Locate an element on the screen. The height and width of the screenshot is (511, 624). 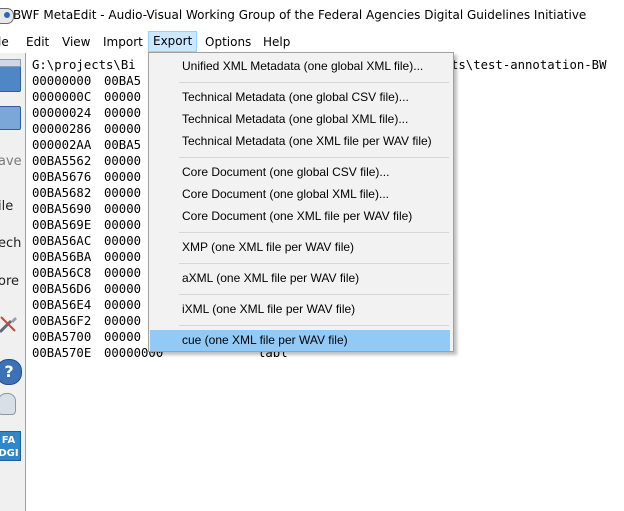
trace-row: 00BA5690 00000 is located at coordinates (86, 210).